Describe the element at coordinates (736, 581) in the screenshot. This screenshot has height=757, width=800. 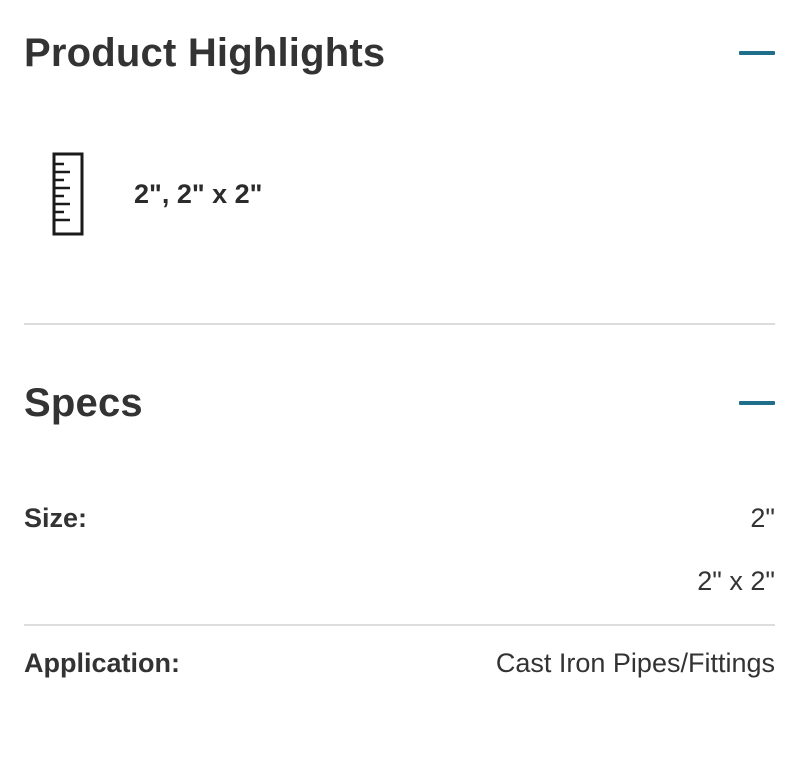
I see `spec-value-size: 2" x 2"` at that location.